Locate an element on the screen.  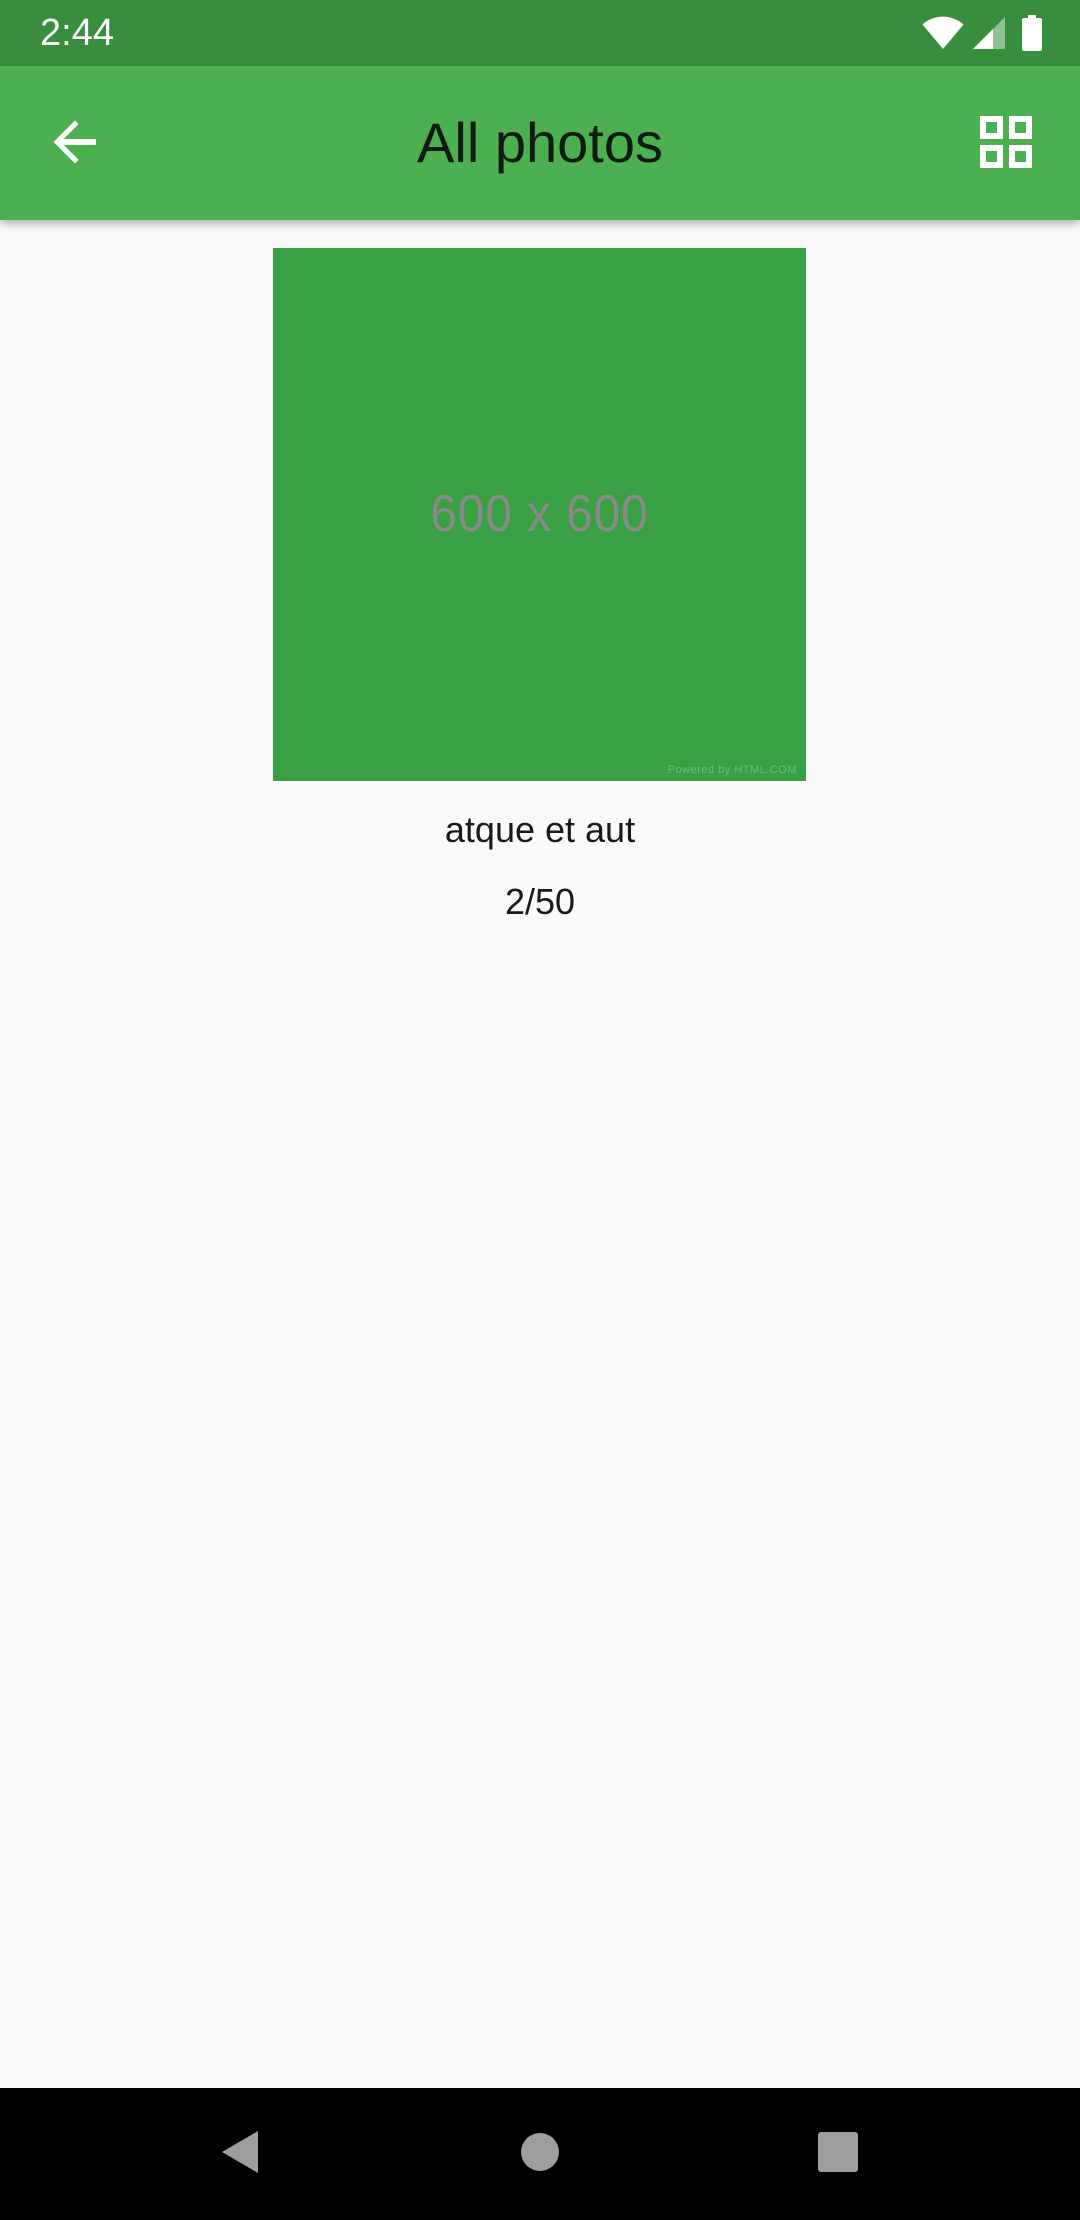
navigation-bar is located at coordinates (540, 2154).